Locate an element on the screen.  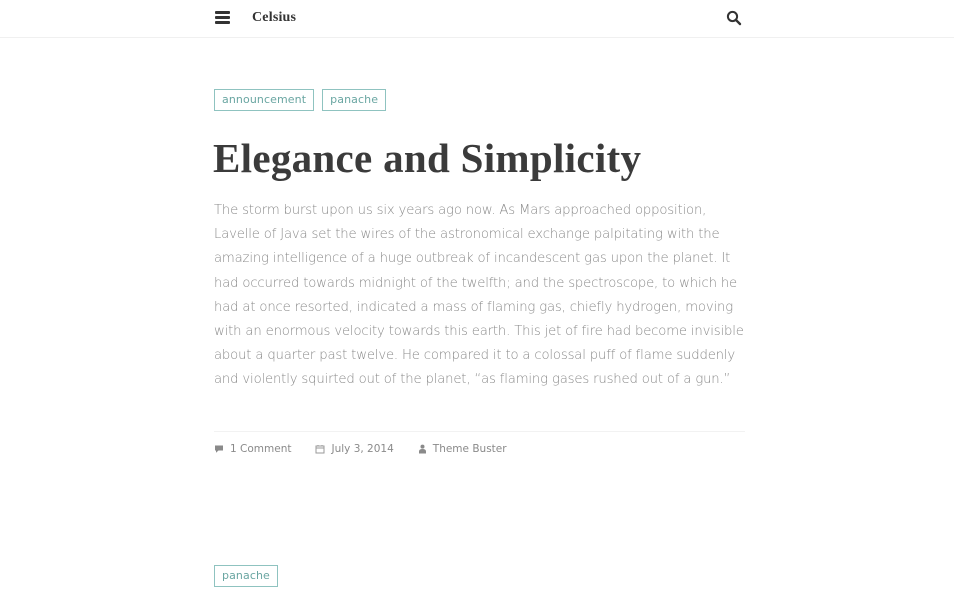
meta-author: Theme Buster is located at coordinates (462, 449).